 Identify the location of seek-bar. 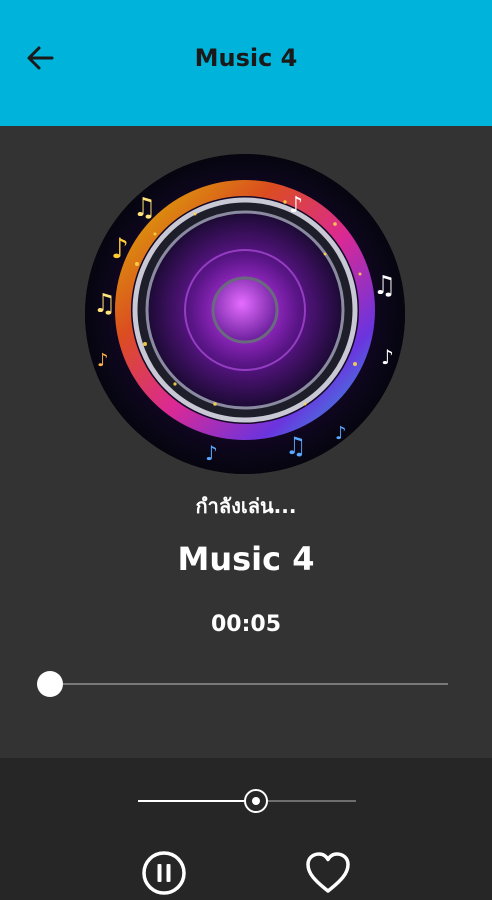
(242, 684).